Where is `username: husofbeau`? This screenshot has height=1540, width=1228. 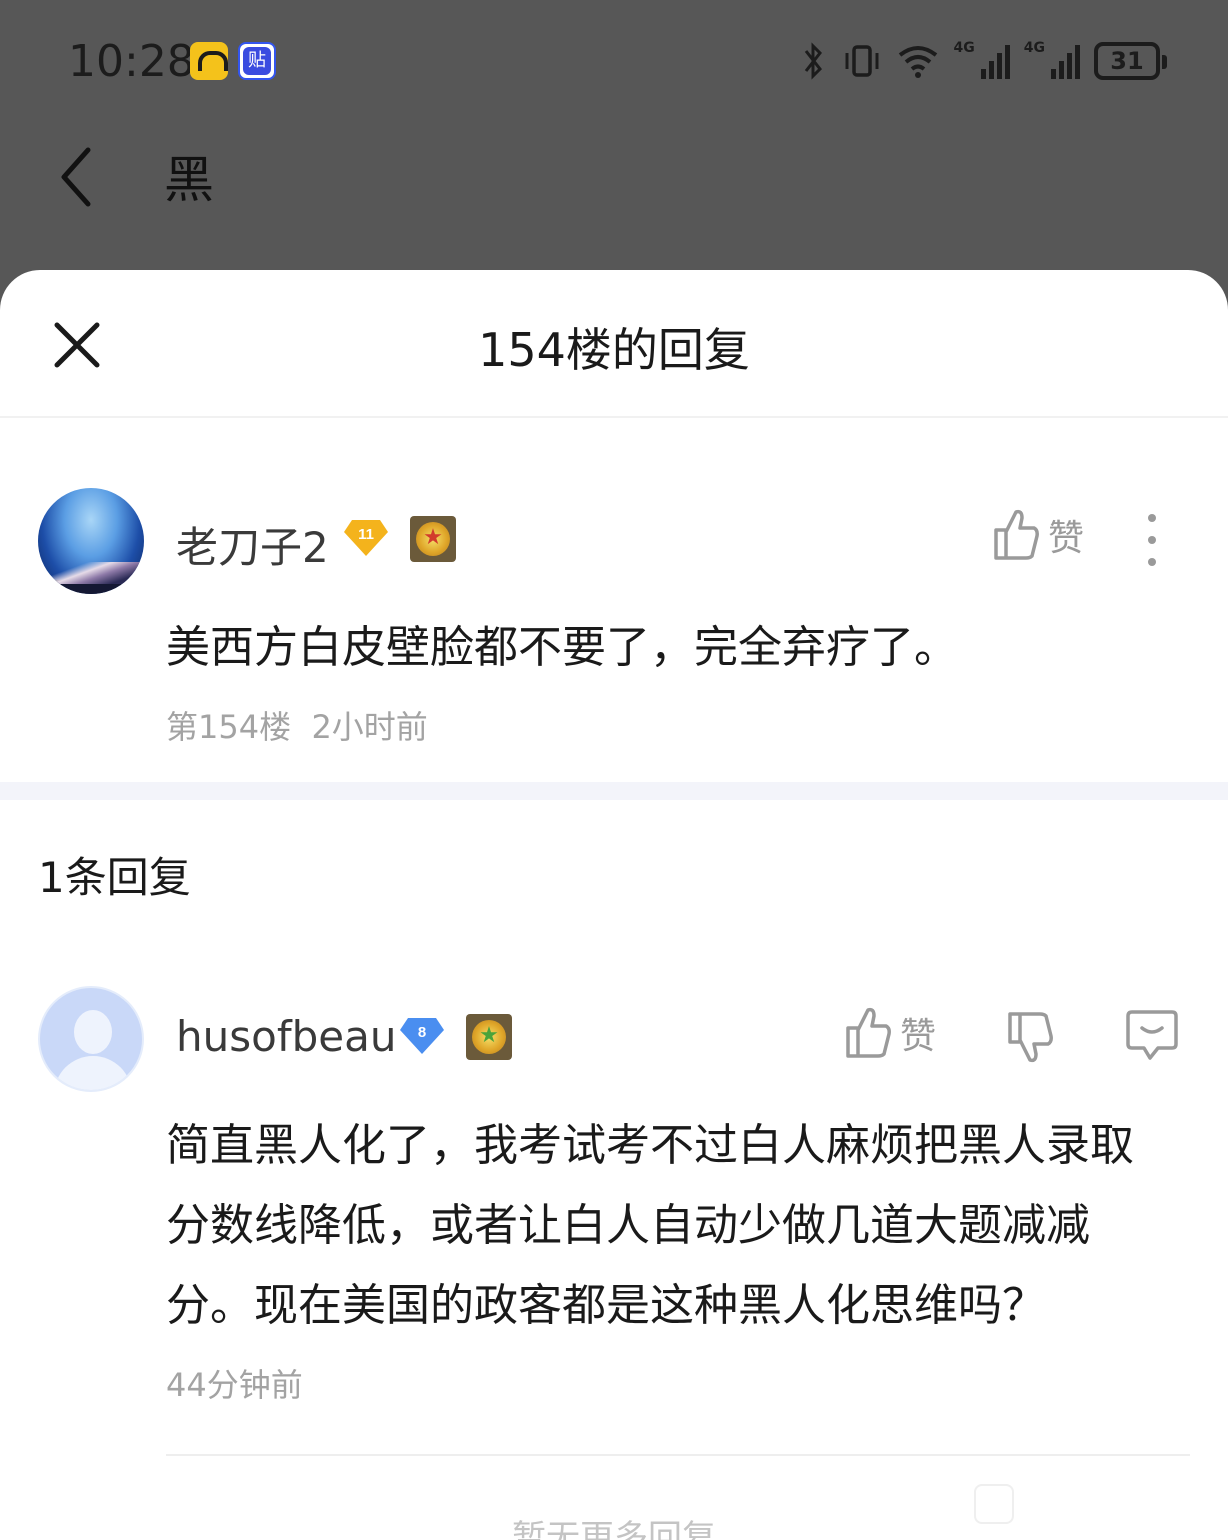
username: husofbeau is located at coordinates (286, 1036).